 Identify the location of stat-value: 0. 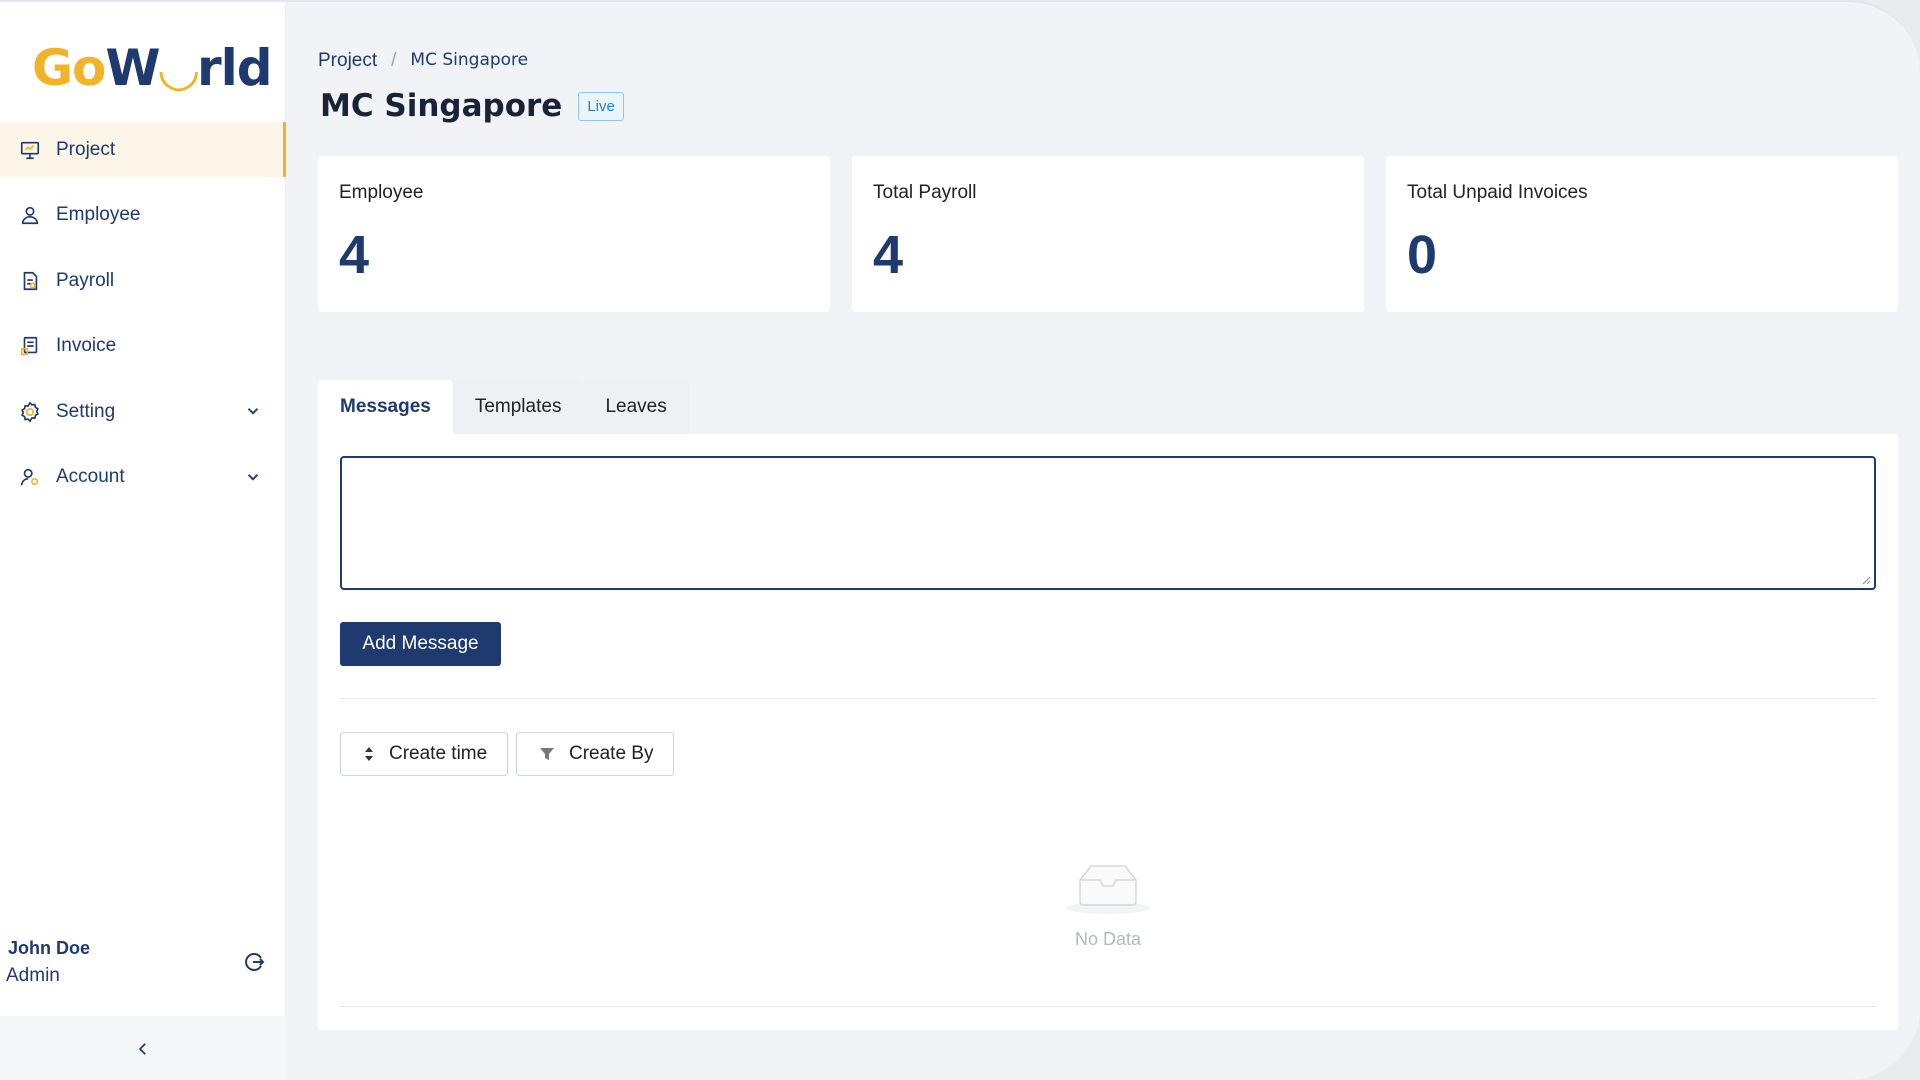
(1422, 255).